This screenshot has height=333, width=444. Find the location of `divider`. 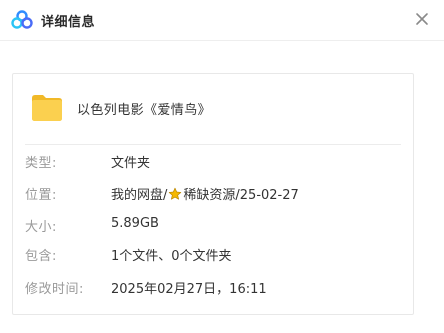

divider is located at coordinates (213, 144).